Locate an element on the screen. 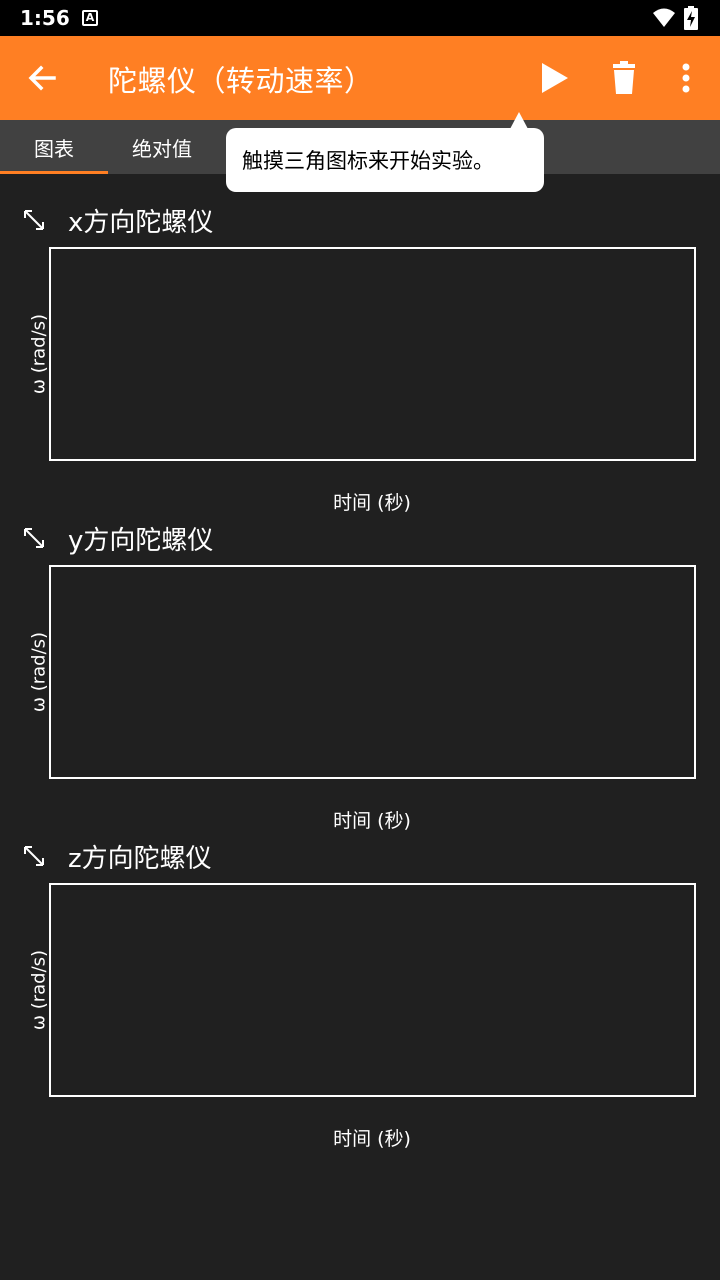 The height and width of the screenshot is (1280, 720). graph-title: x方向陀螺仪 is located at coordinates (141, 223).